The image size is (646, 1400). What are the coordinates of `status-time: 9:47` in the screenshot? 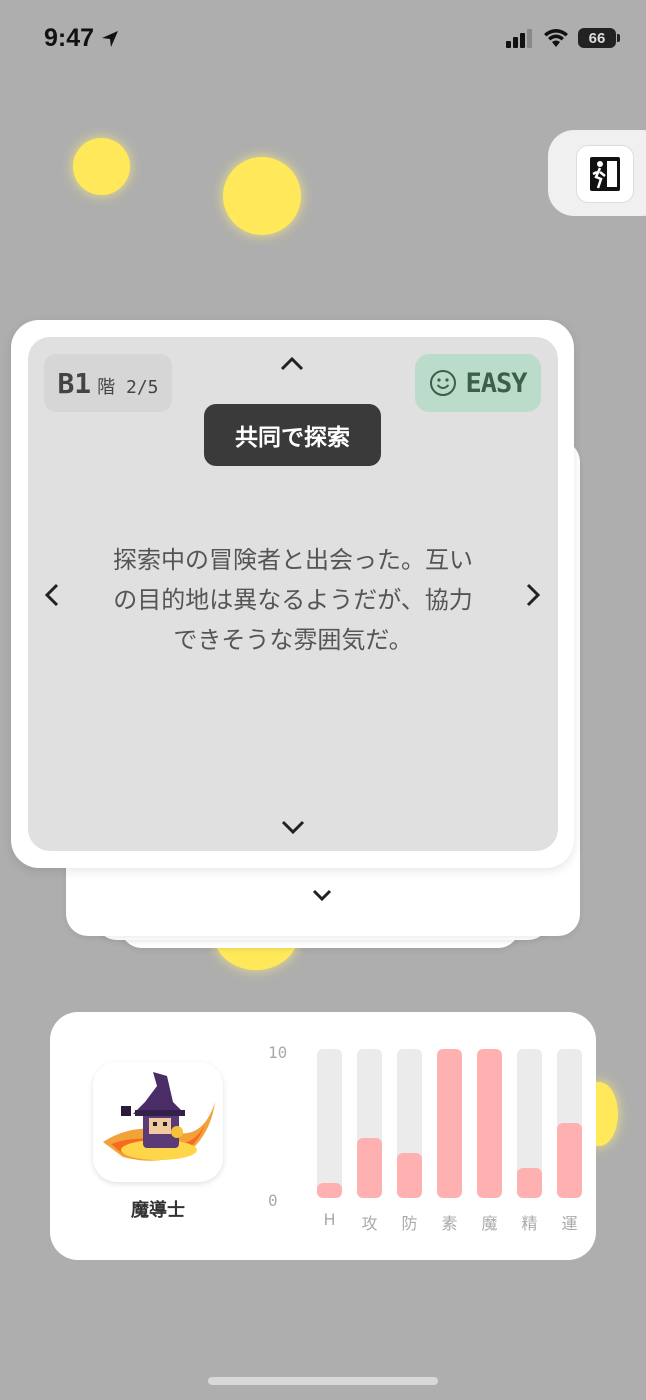 It's located at (82, 38).